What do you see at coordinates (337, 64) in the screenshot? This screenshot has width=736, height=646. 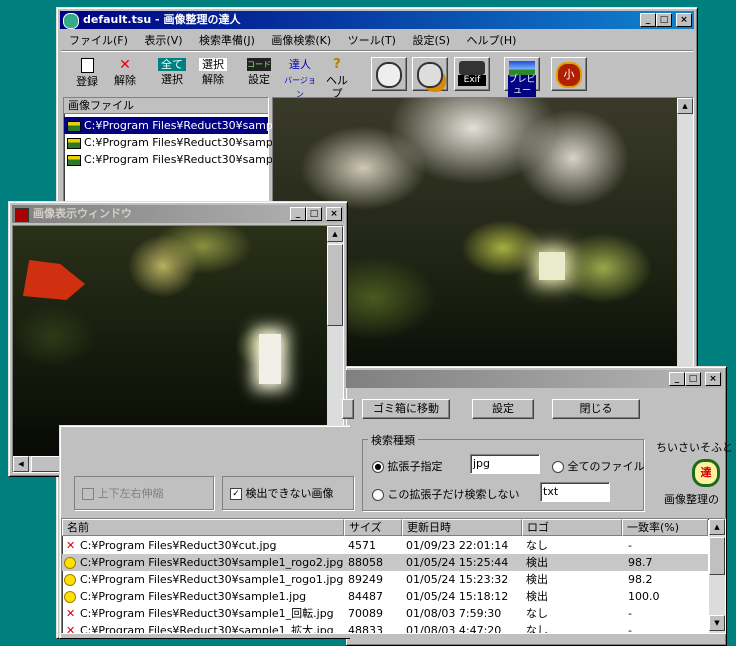 I see `help-icon: ?` at bounding box center [337, 64].